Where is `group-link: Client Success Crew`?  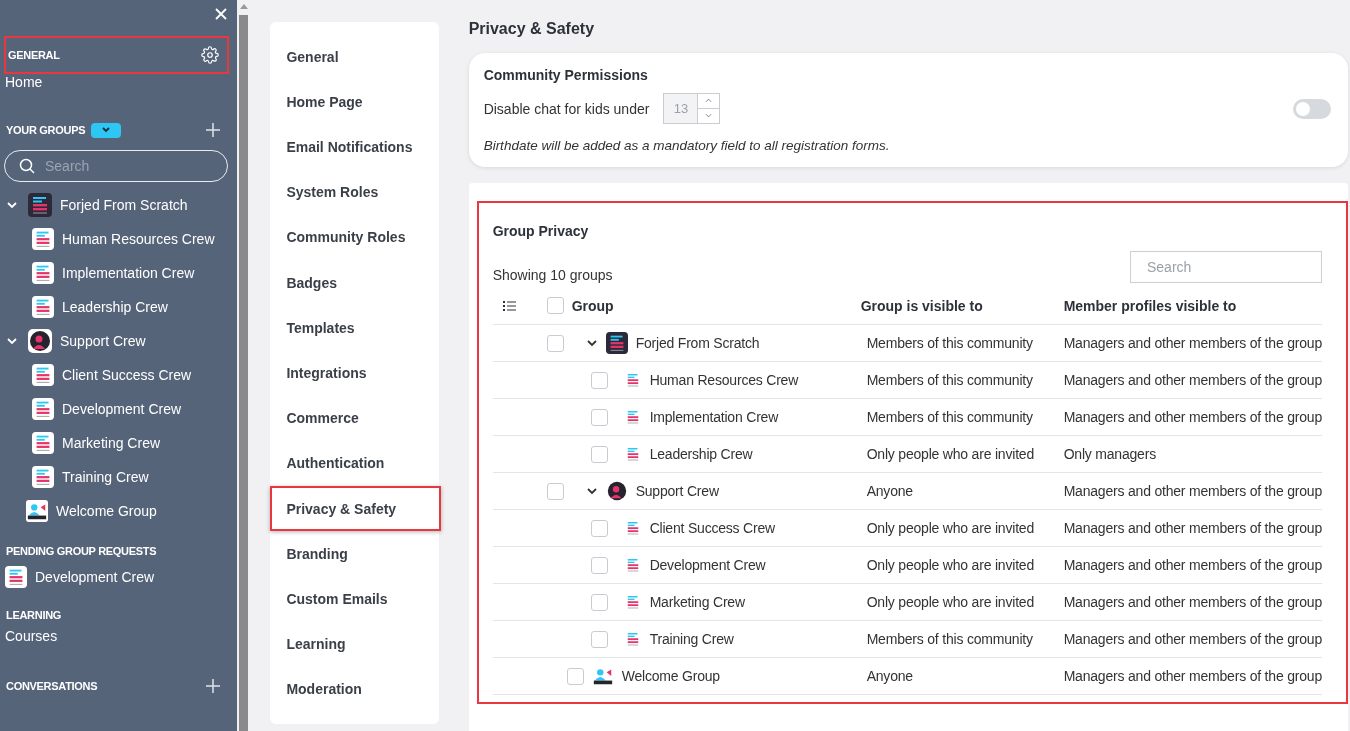 group-link: Client Success Crew is located at coordinates (127, 375).